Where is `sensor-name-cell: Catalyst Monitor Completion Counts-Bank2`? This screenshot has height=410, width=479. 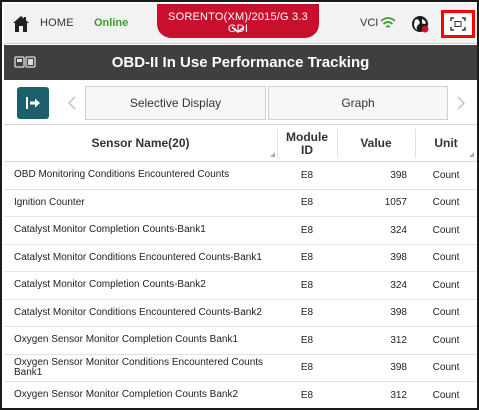
sensor-name-cell: Catalyst Monitor Completion Counts-Bank2 is located at coordinates (110, 284).